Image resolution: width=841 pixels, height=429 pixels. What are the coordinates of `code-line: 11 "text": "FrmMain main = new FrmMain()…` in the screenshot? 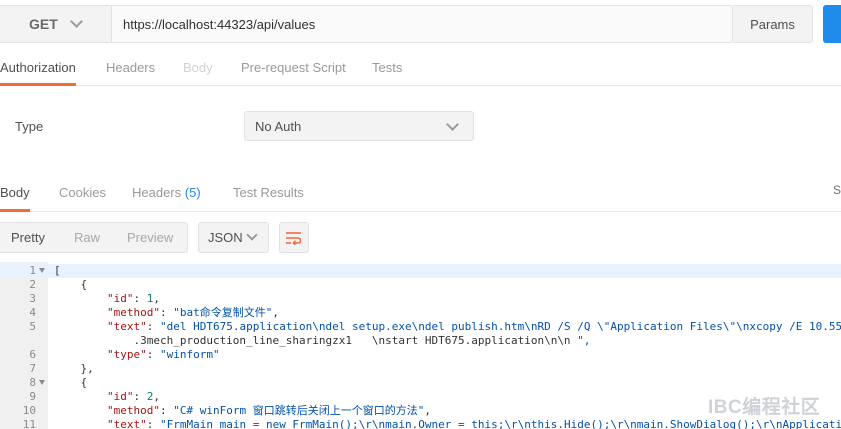 It's located at (420, 423).